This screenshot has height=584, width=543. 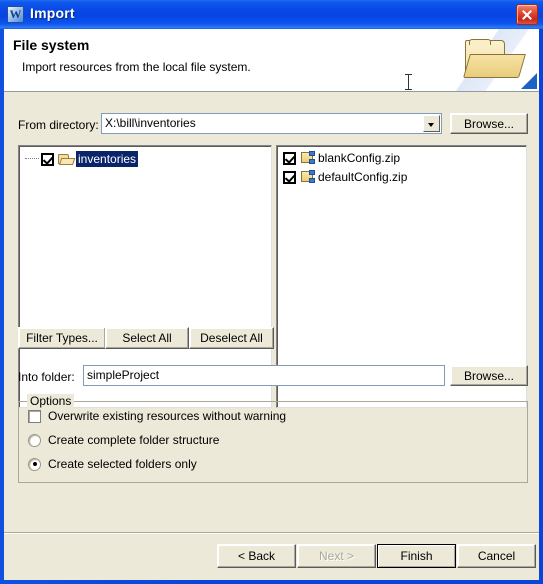 I want to click on footer-divider, so click(x=271, y=533).